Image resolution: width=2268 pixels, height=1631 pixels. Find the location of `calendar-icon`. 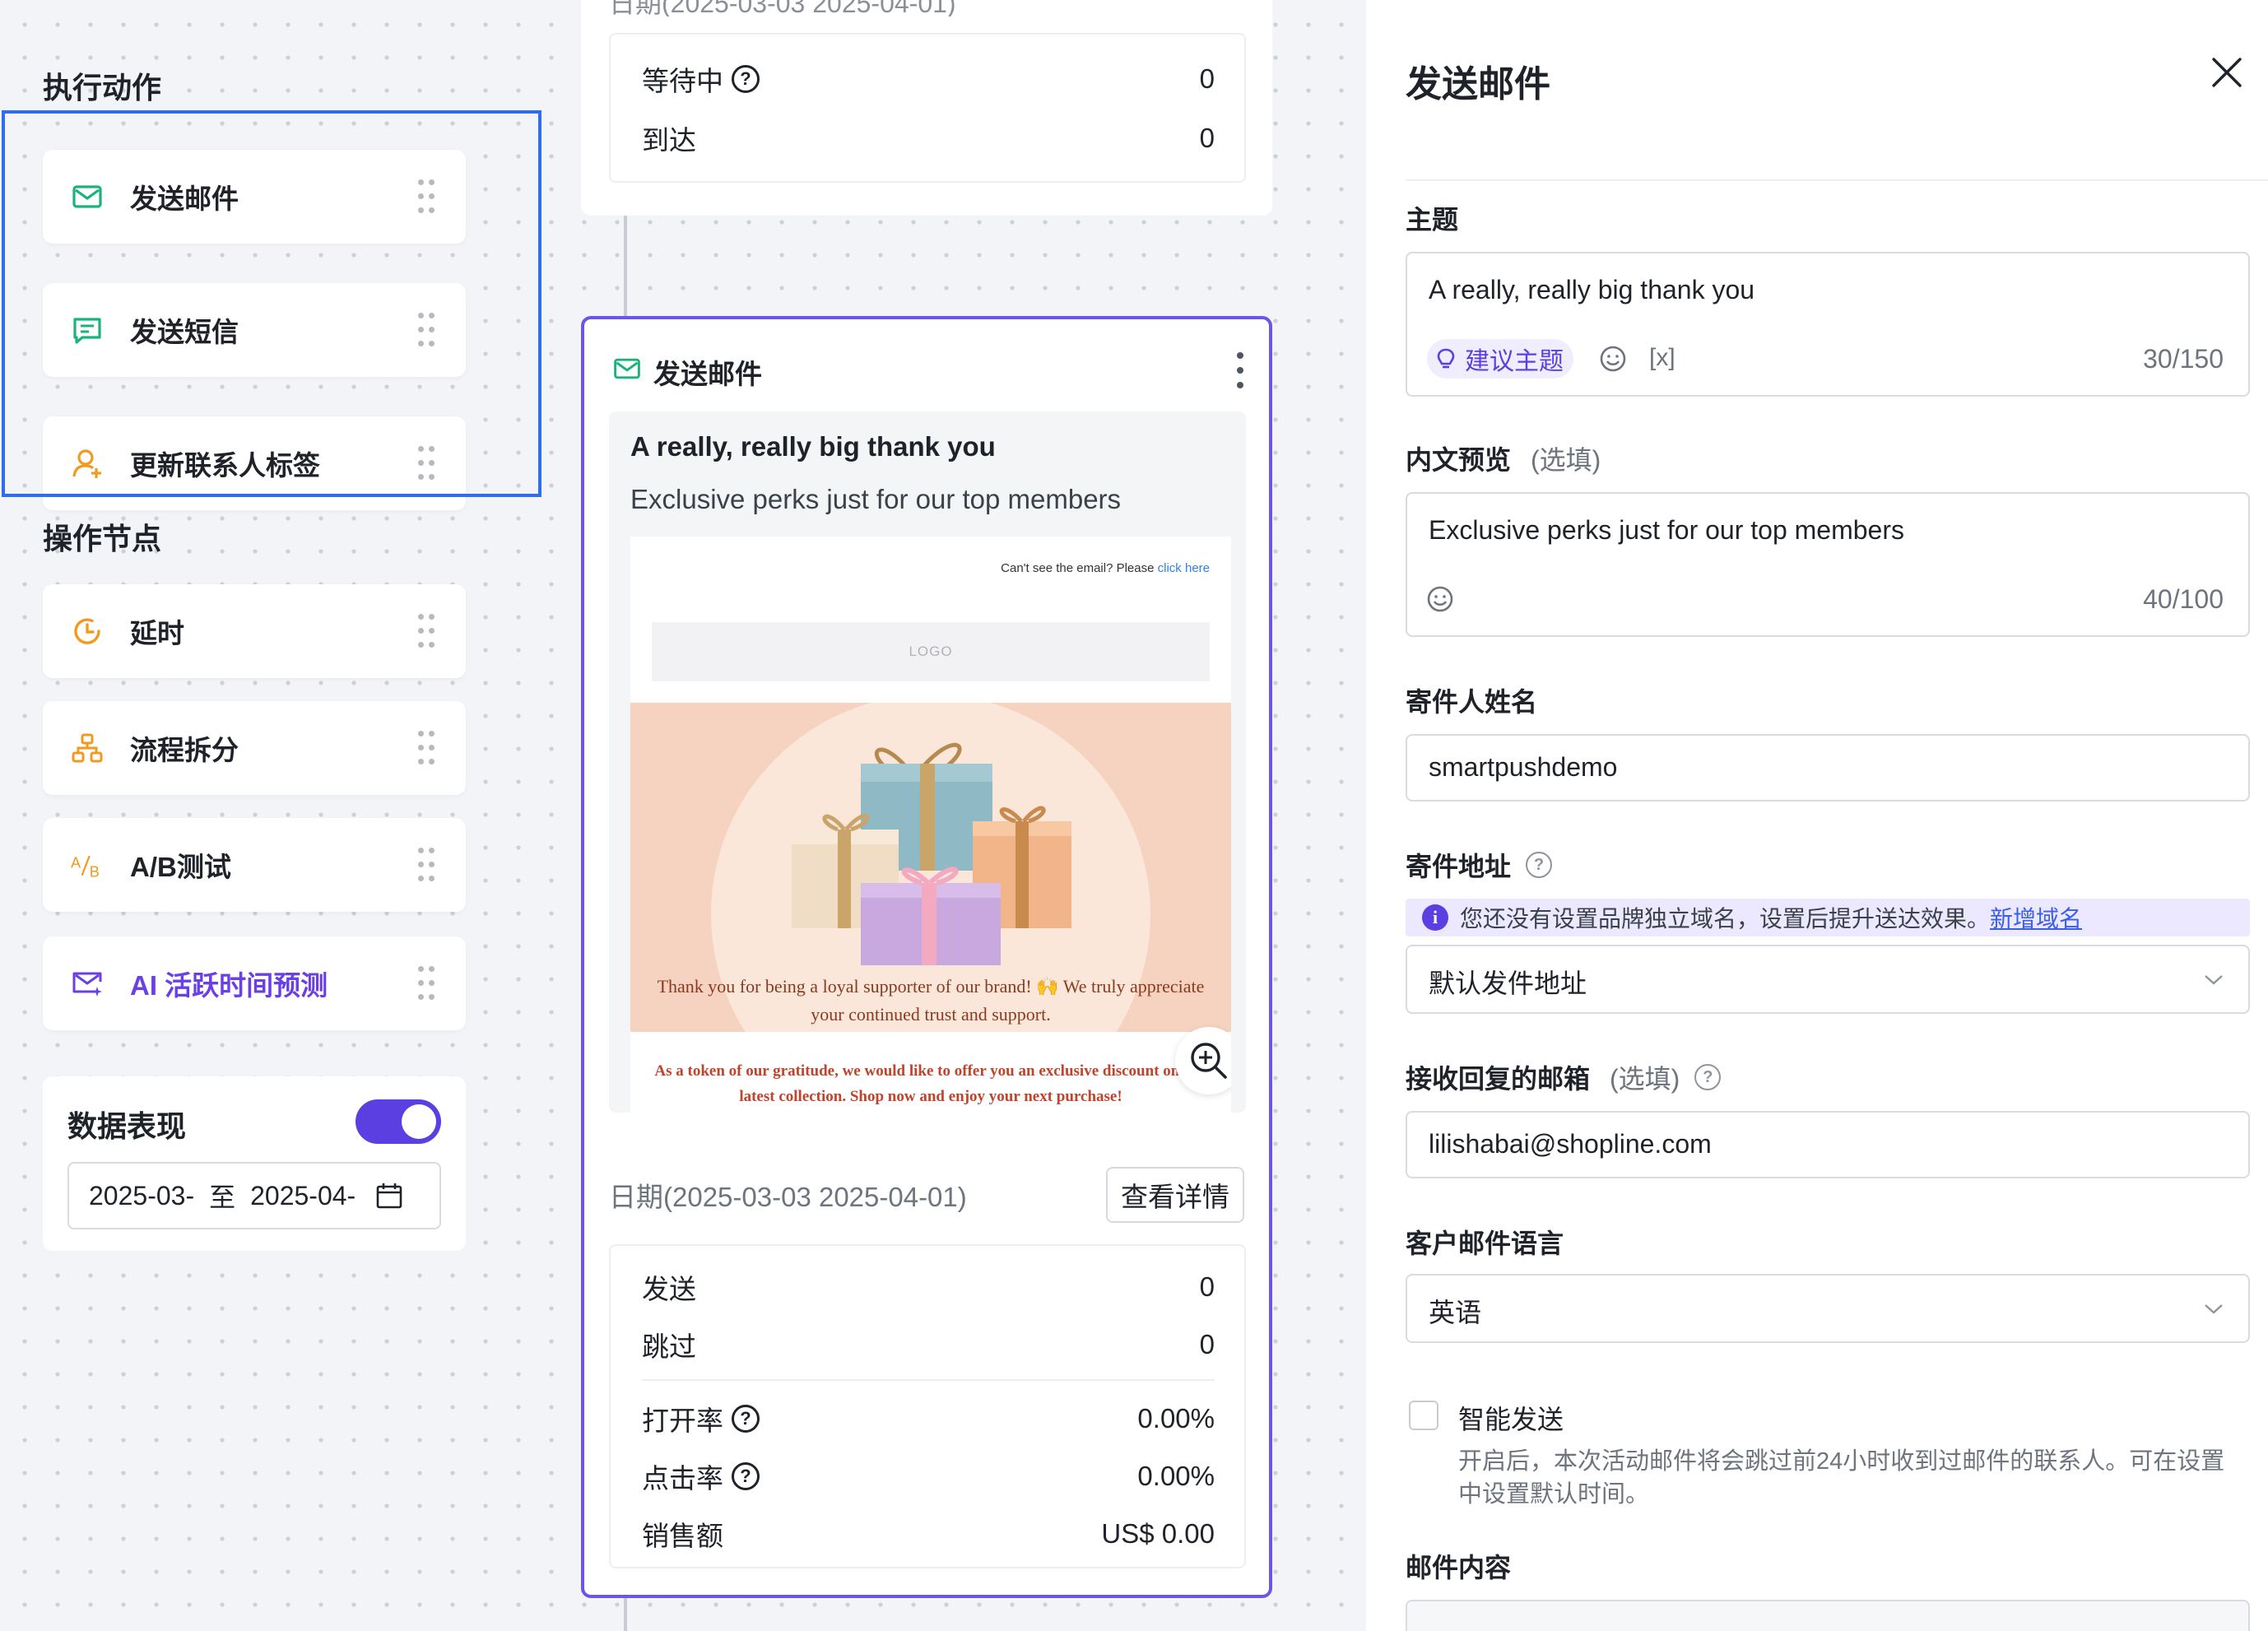

calendar-icon is located at coordinates (389, 1199).